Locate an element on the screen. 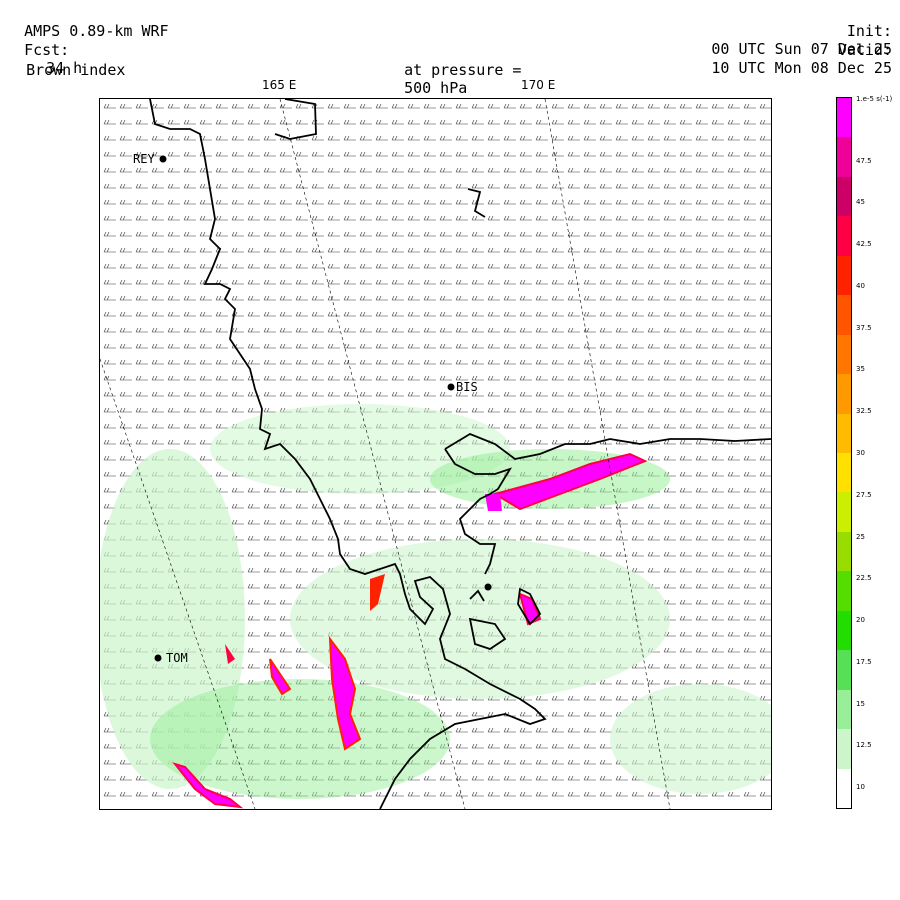  station-dot-tom is located at coordinates (158, 658).